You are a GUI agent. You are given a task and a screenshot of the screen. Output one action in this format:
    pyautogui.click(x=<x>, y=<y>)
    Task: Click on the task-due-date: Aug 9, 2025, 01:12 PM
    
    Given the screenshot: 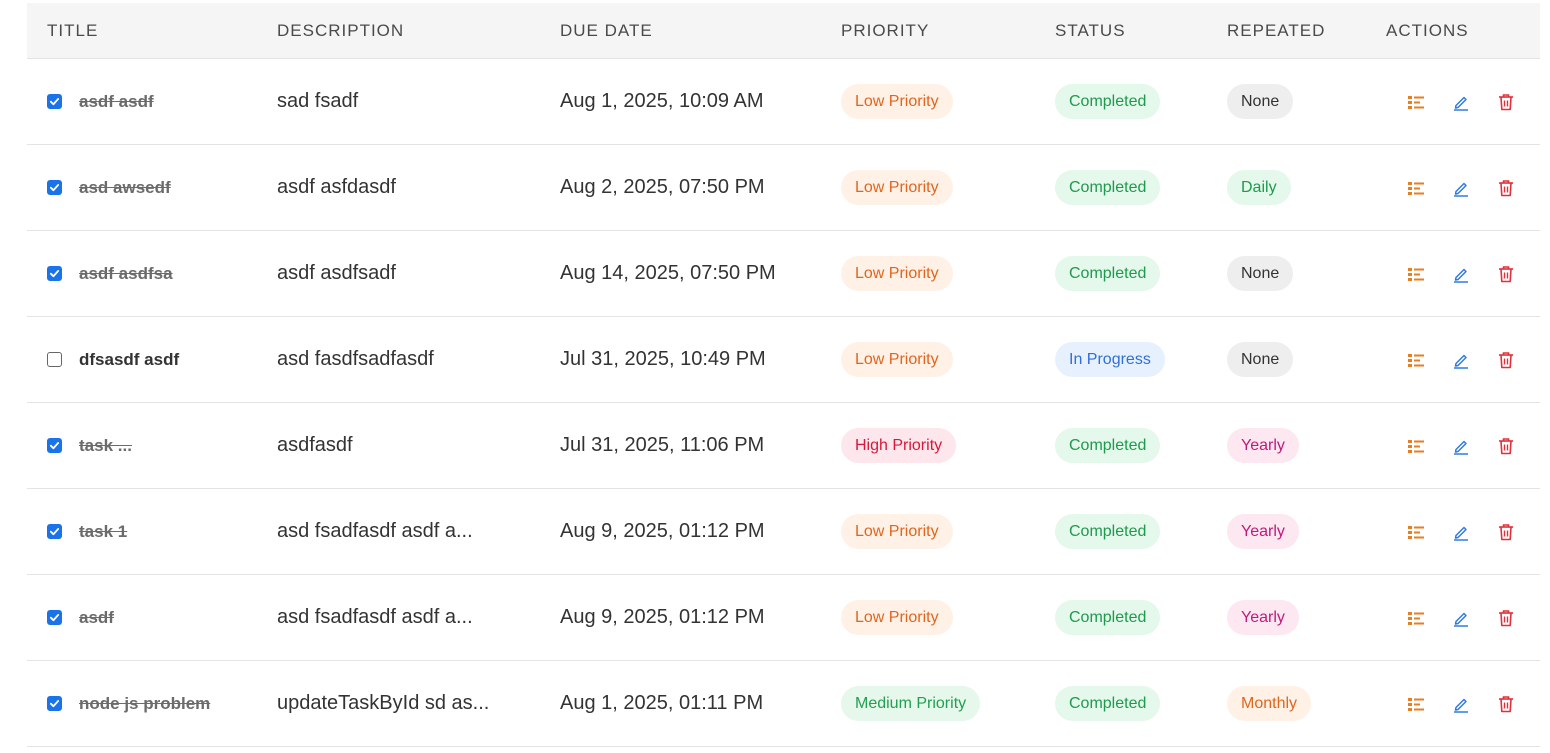 What is the action you would take?
    pyautogui.click(x=662, y=531)
    